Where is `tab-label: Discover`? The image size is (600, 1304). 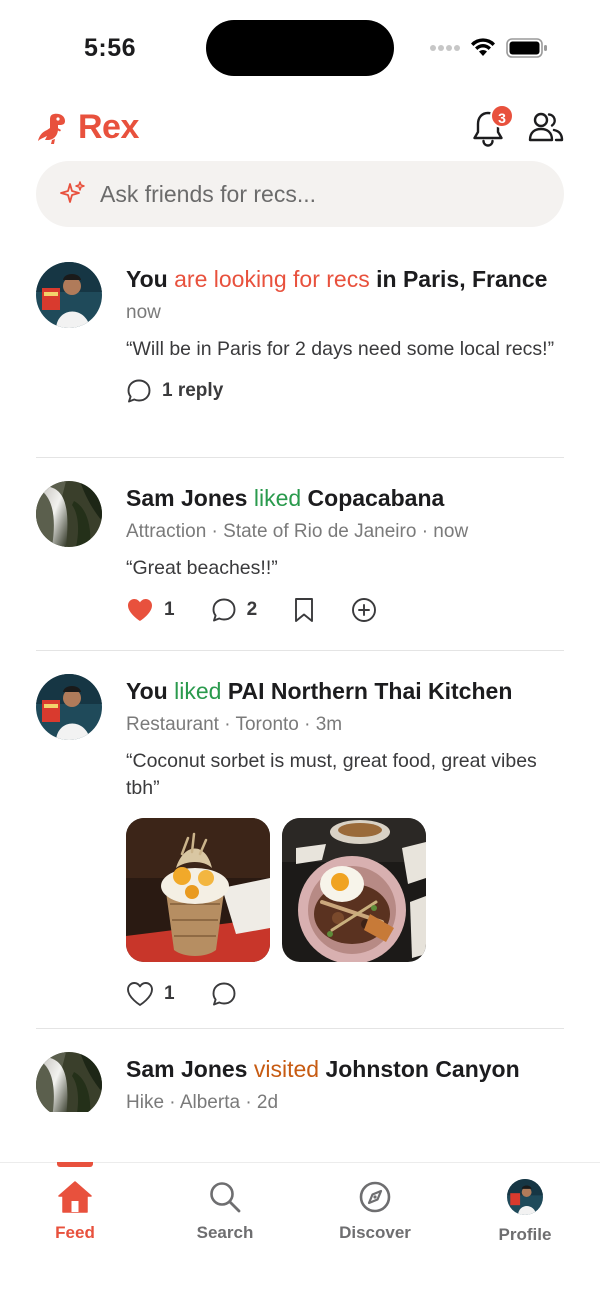
tab-label: Discover is located at coordinates (375, 1232).